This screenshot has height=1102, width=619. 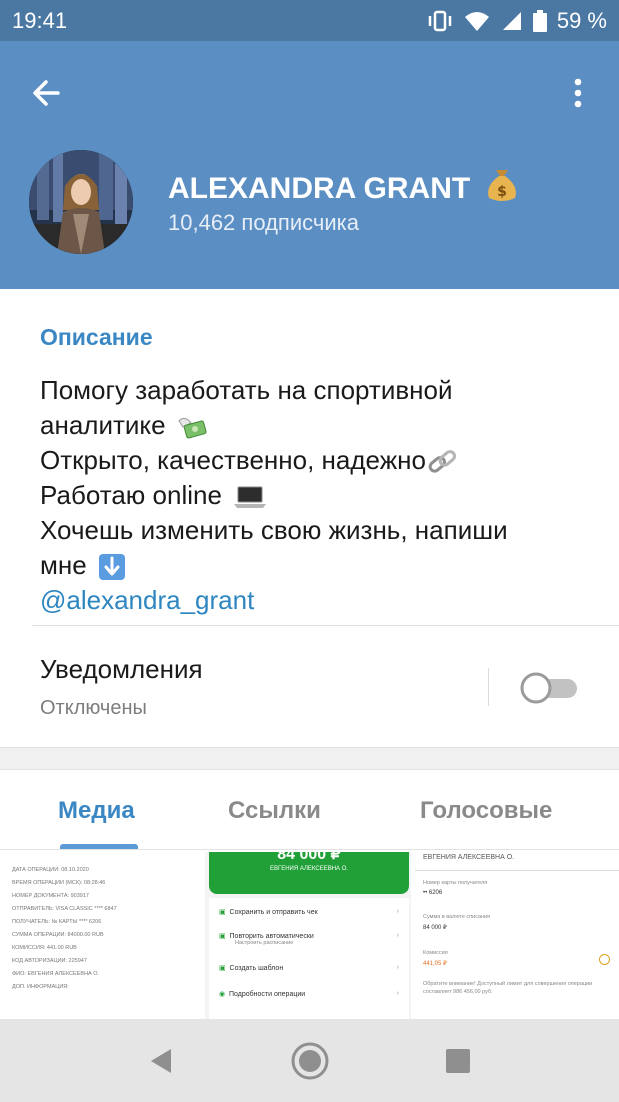 What do you see at coordinates (309, 20) in the screenshot?
I see `status-bar: 19:41 59 %` at bounding box center [309, 20].